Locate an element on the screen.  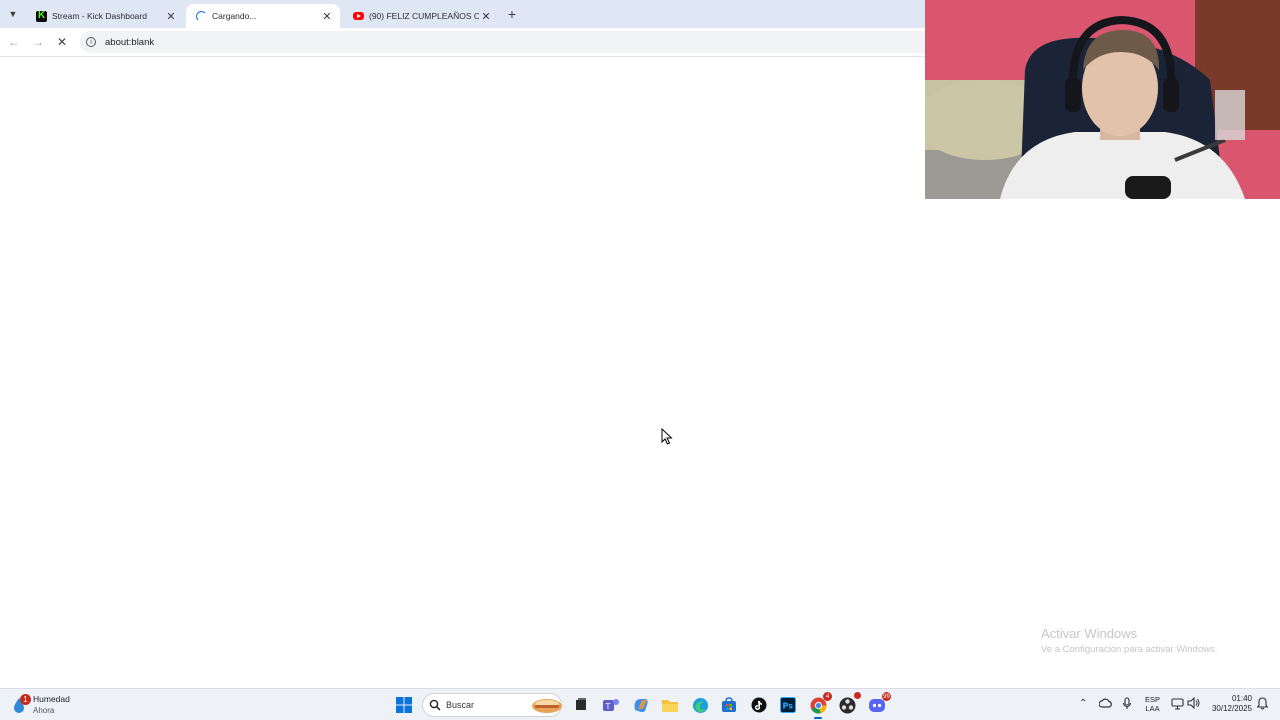
onedrive-cloud-icon is located at coordinates (1105, 704).